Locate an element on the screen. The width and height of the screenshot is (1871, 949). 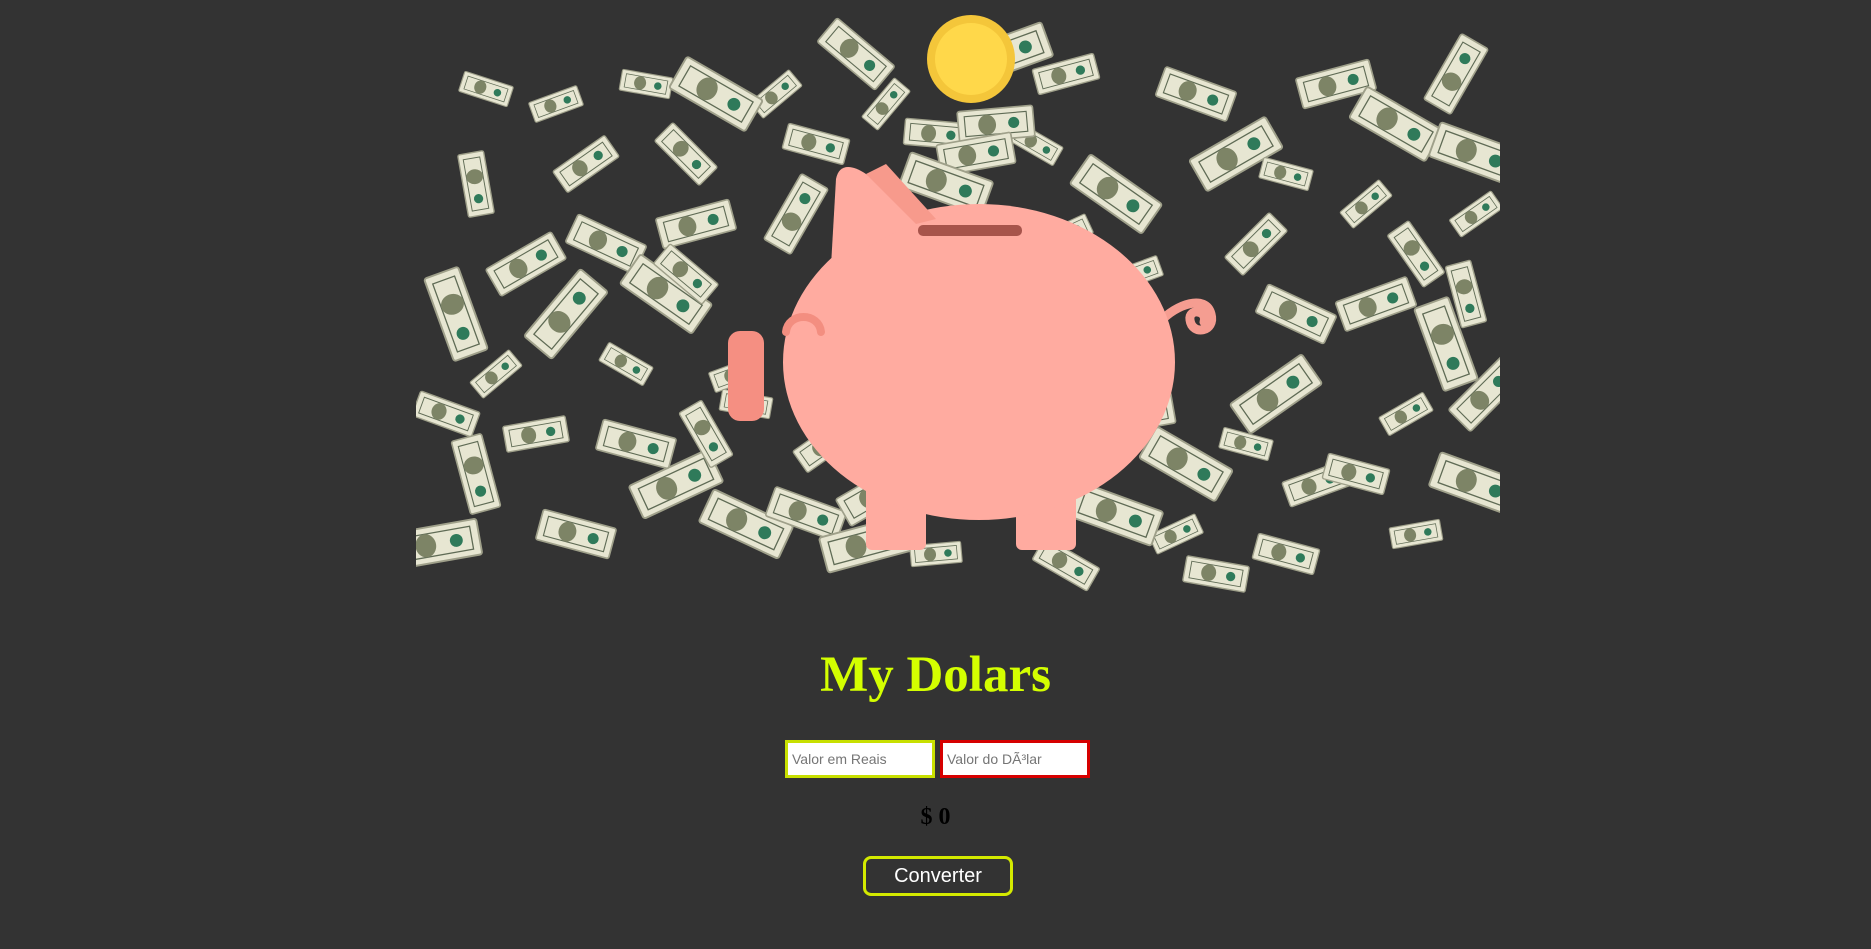
convert-button: Converter is located at coordinates (938, 876).